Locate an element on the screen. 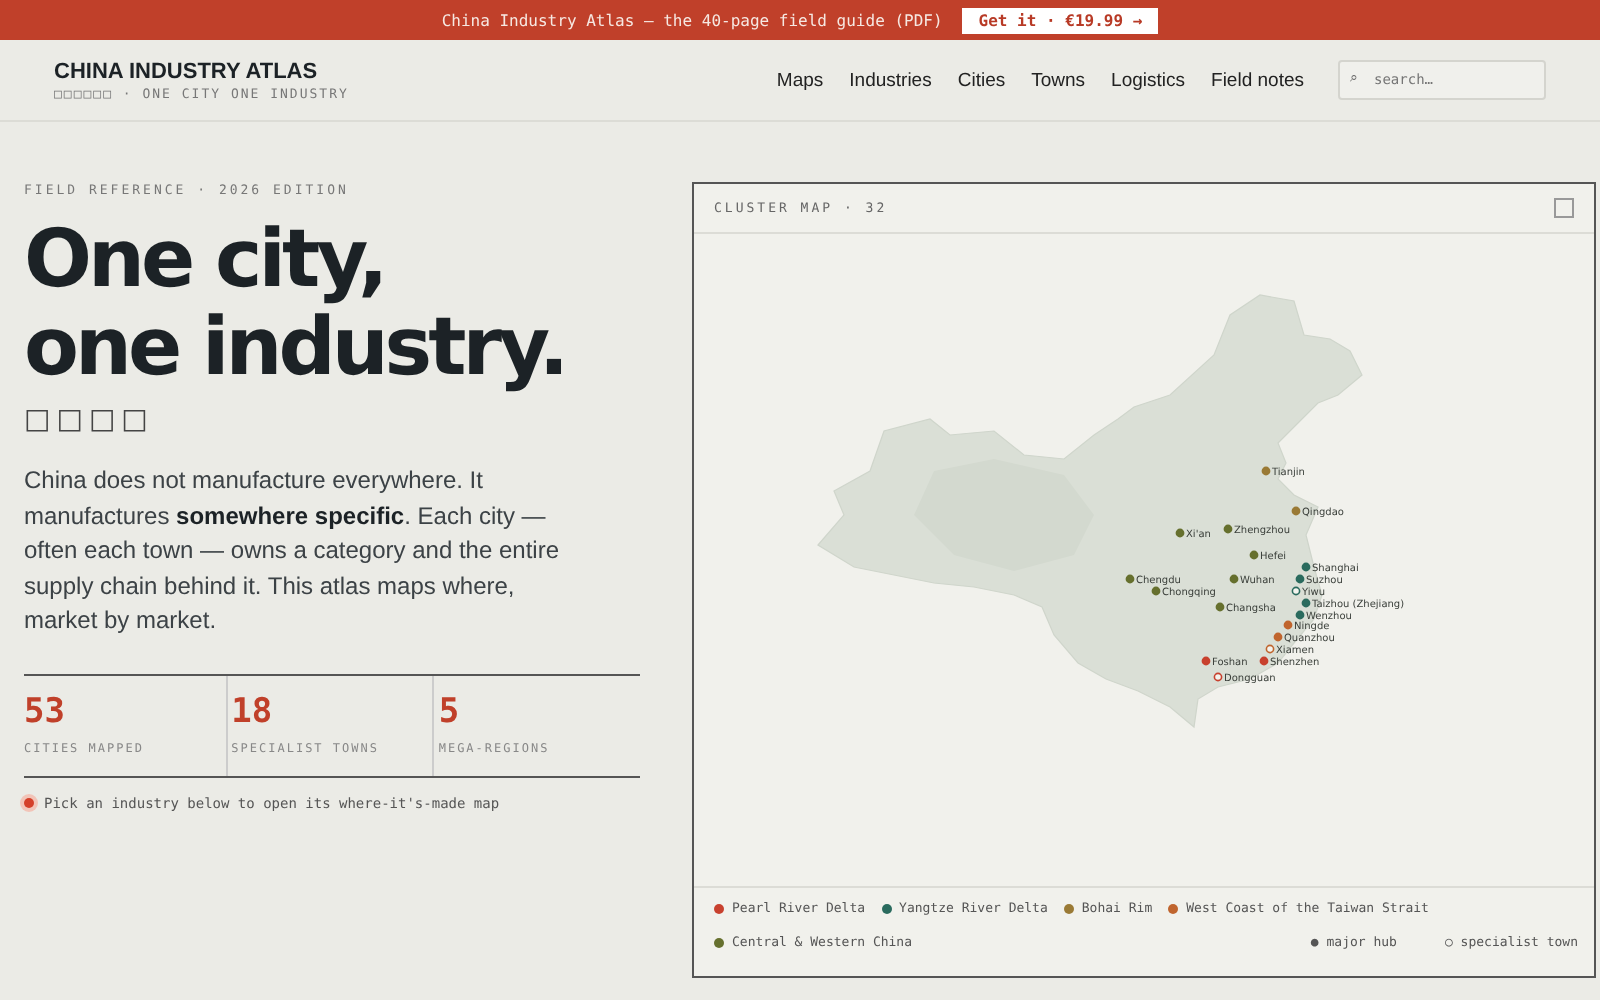 The image size is (1600, 1000). headline: One city, is located at coordinates (204, 260).